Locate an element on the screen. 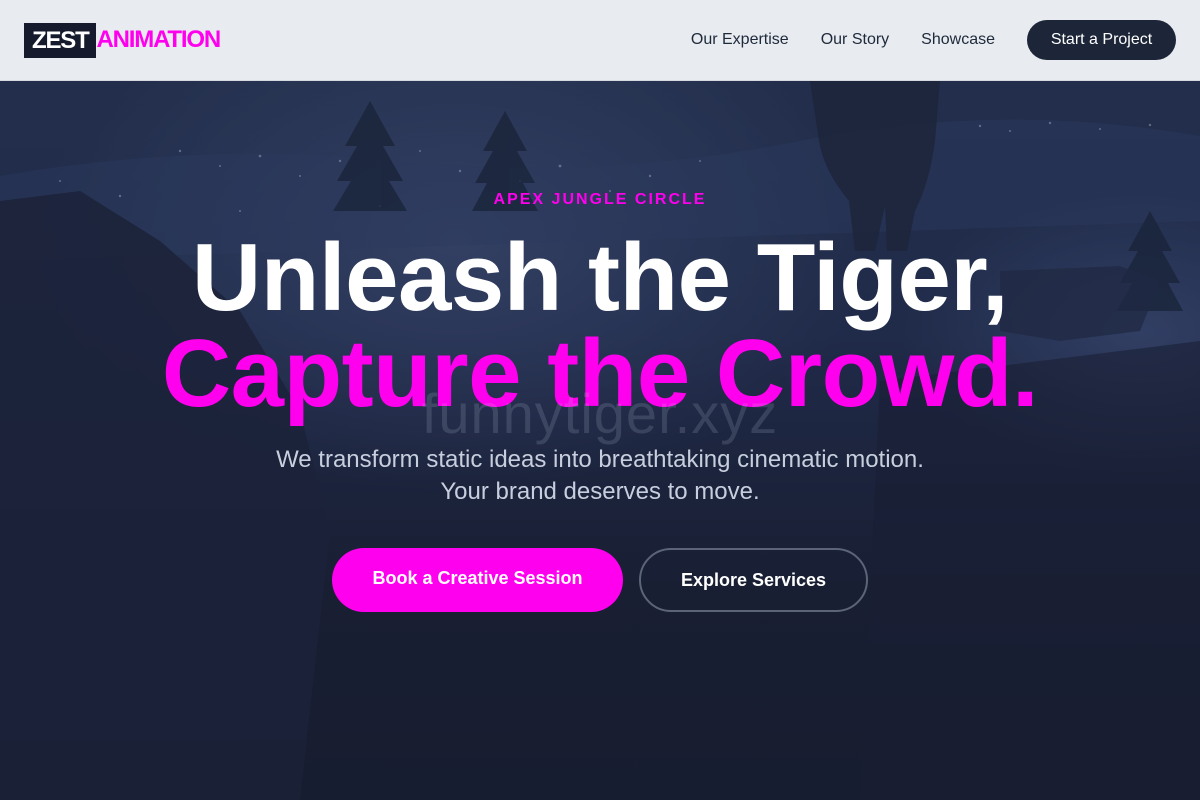 The width and height of the screenshot is (1200, 800). book-session-button: Book a Creative Session is located at coordinates (477, 580).